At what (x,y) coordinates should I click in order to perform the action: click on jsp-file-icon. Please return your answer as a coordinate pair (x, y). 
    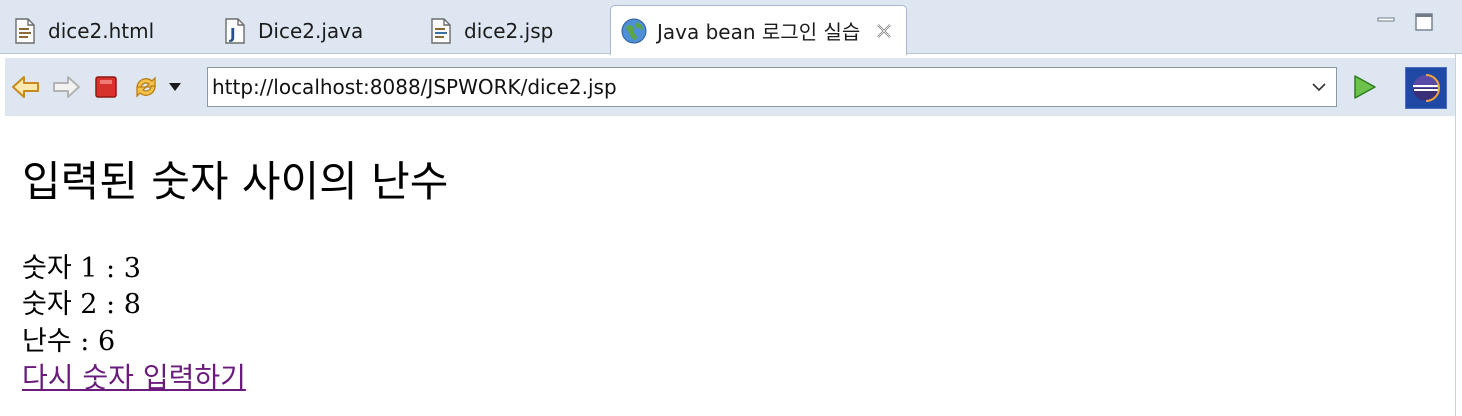
    Looking at the image, I should click on (441, 31).